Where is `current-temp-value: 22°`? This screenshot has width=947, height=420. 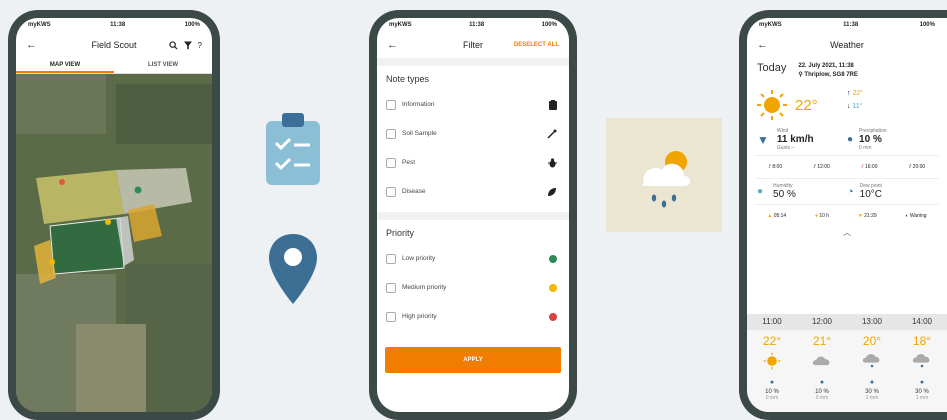 current-temp-value: 22° is located at coordinates (806, 105).